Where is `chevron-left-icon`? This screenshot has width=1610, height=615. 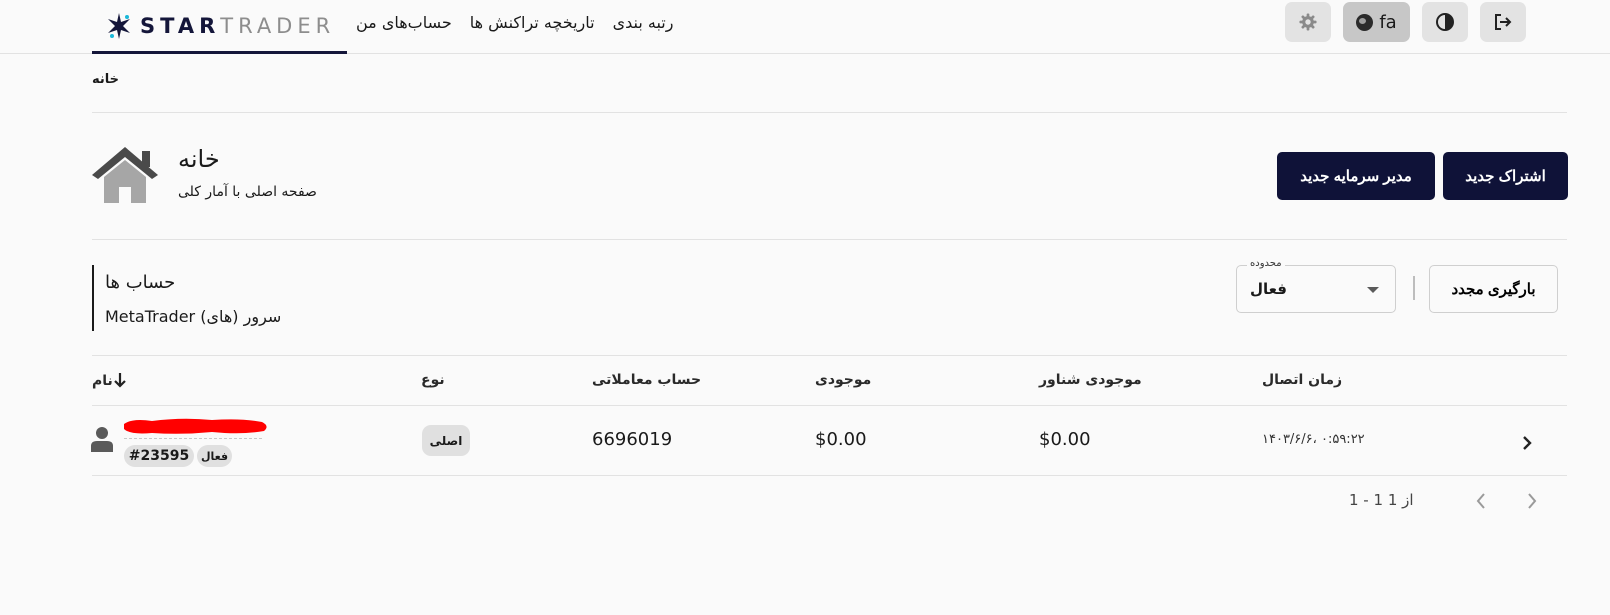
chevron-left-icon is located at coordinates (1481, 501).